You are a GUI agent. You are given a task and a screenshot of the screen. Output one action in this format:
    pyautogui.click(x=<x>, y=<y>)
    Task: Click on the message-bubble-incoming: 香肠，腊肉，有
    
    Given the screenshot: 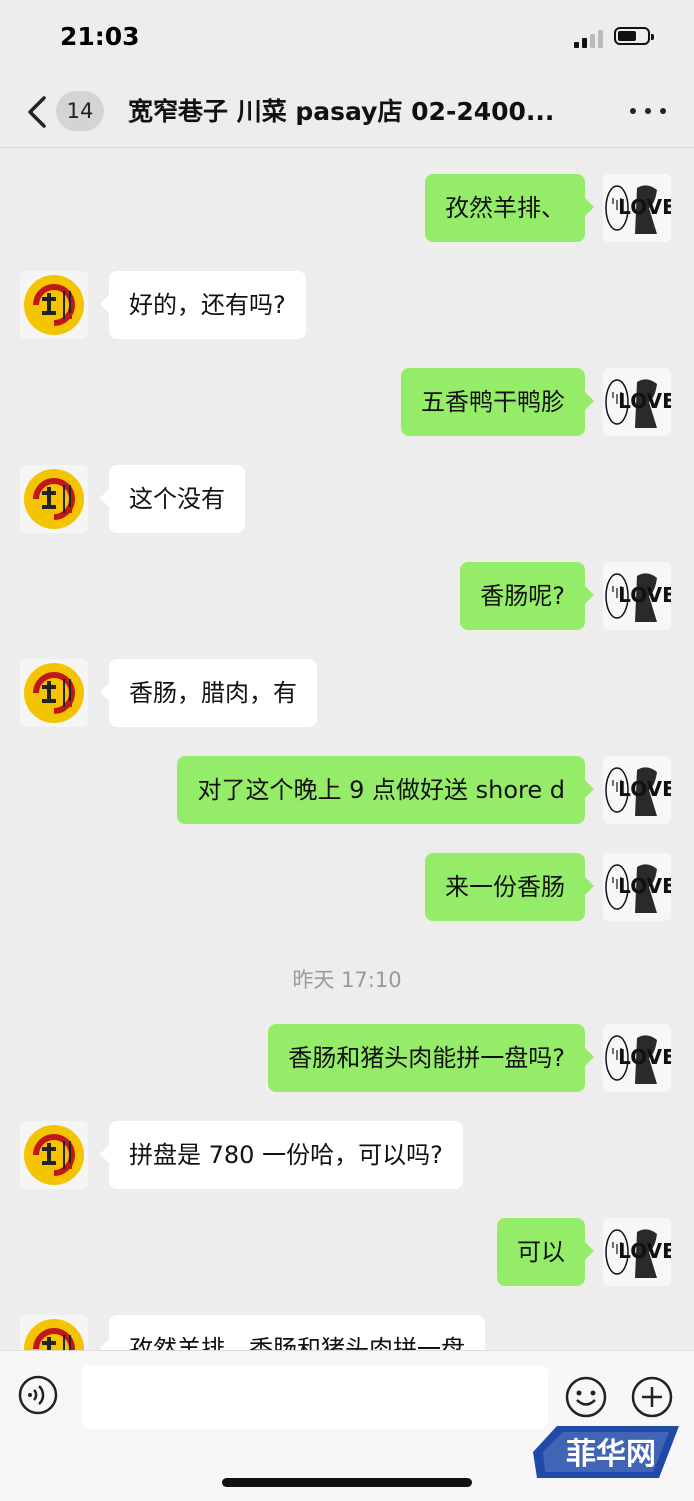 What is the action you would take?
    pyautogui.click(x=208, y=693)
    